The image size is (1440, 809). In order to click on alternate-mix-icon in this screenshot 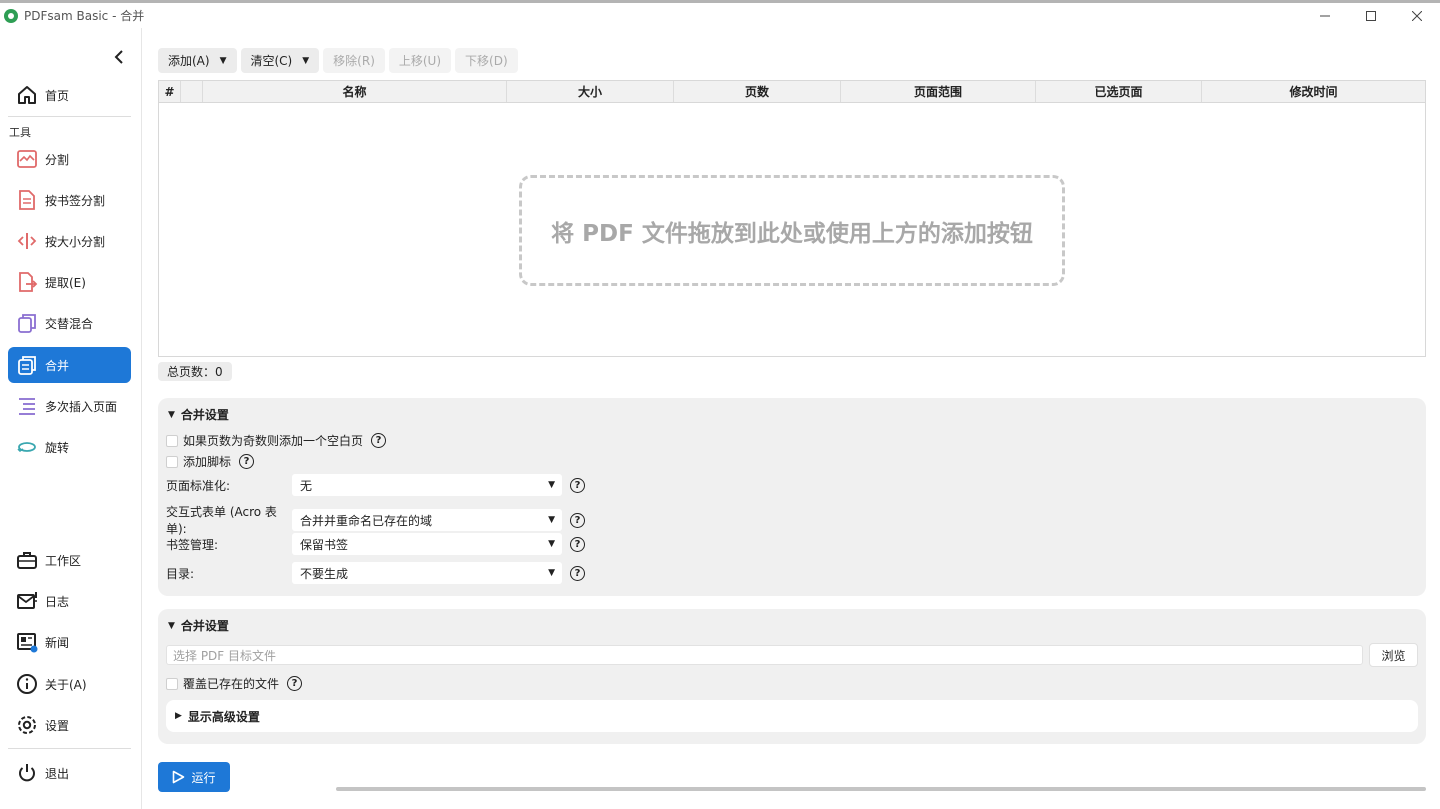, I will do `click(27, 323)`.